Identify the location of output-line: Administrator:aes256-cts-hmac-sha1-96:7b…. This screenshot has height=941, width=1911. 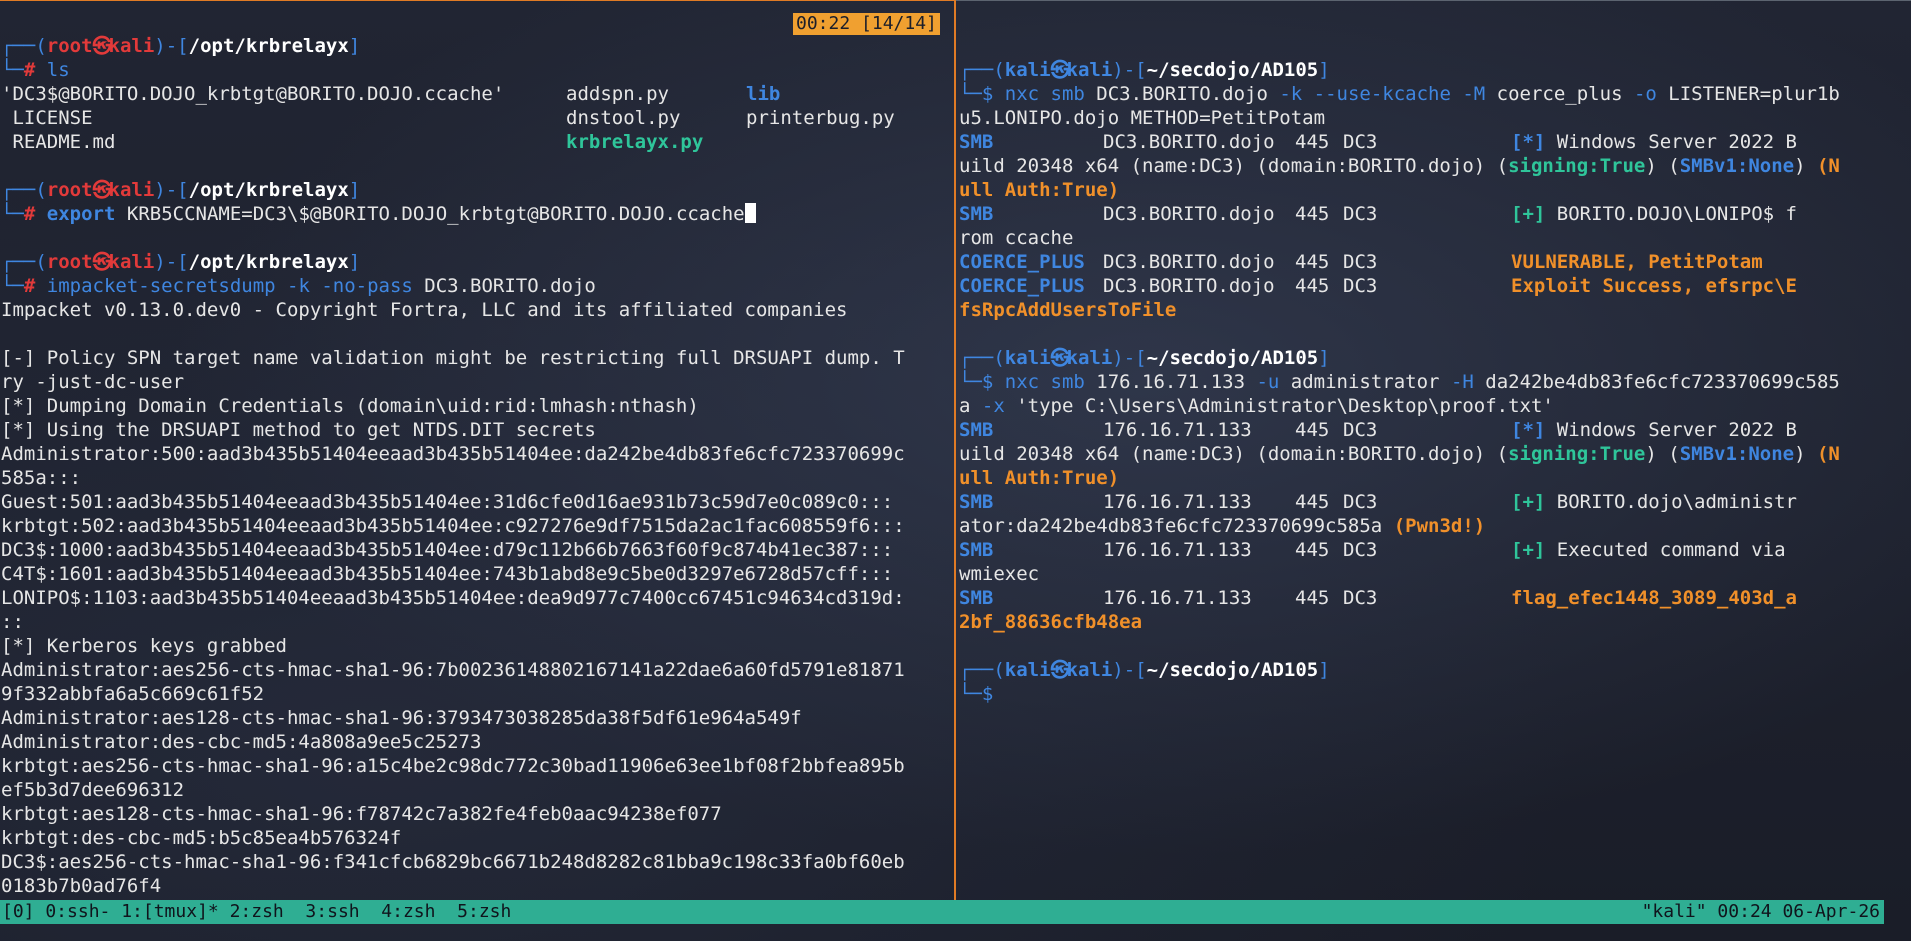
(453, 670).